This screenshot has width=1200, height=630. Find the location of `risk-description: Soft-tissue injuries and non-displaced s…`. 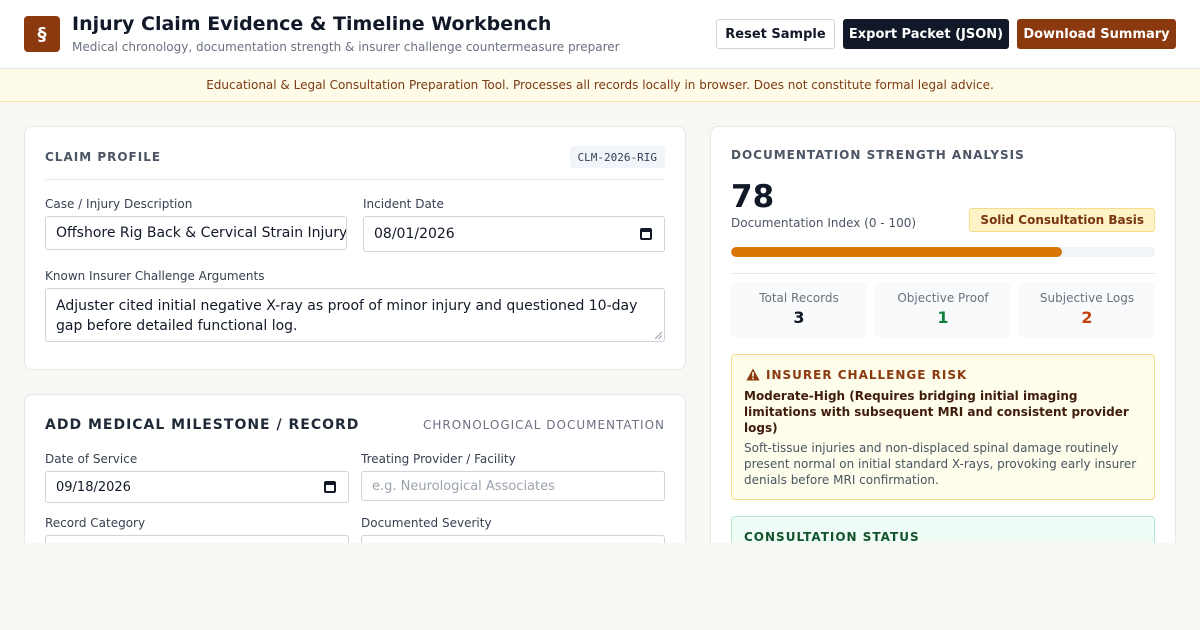

risk-description: Soft-tissue injuries and non-displaced s… is located at coordinates (940, 464).